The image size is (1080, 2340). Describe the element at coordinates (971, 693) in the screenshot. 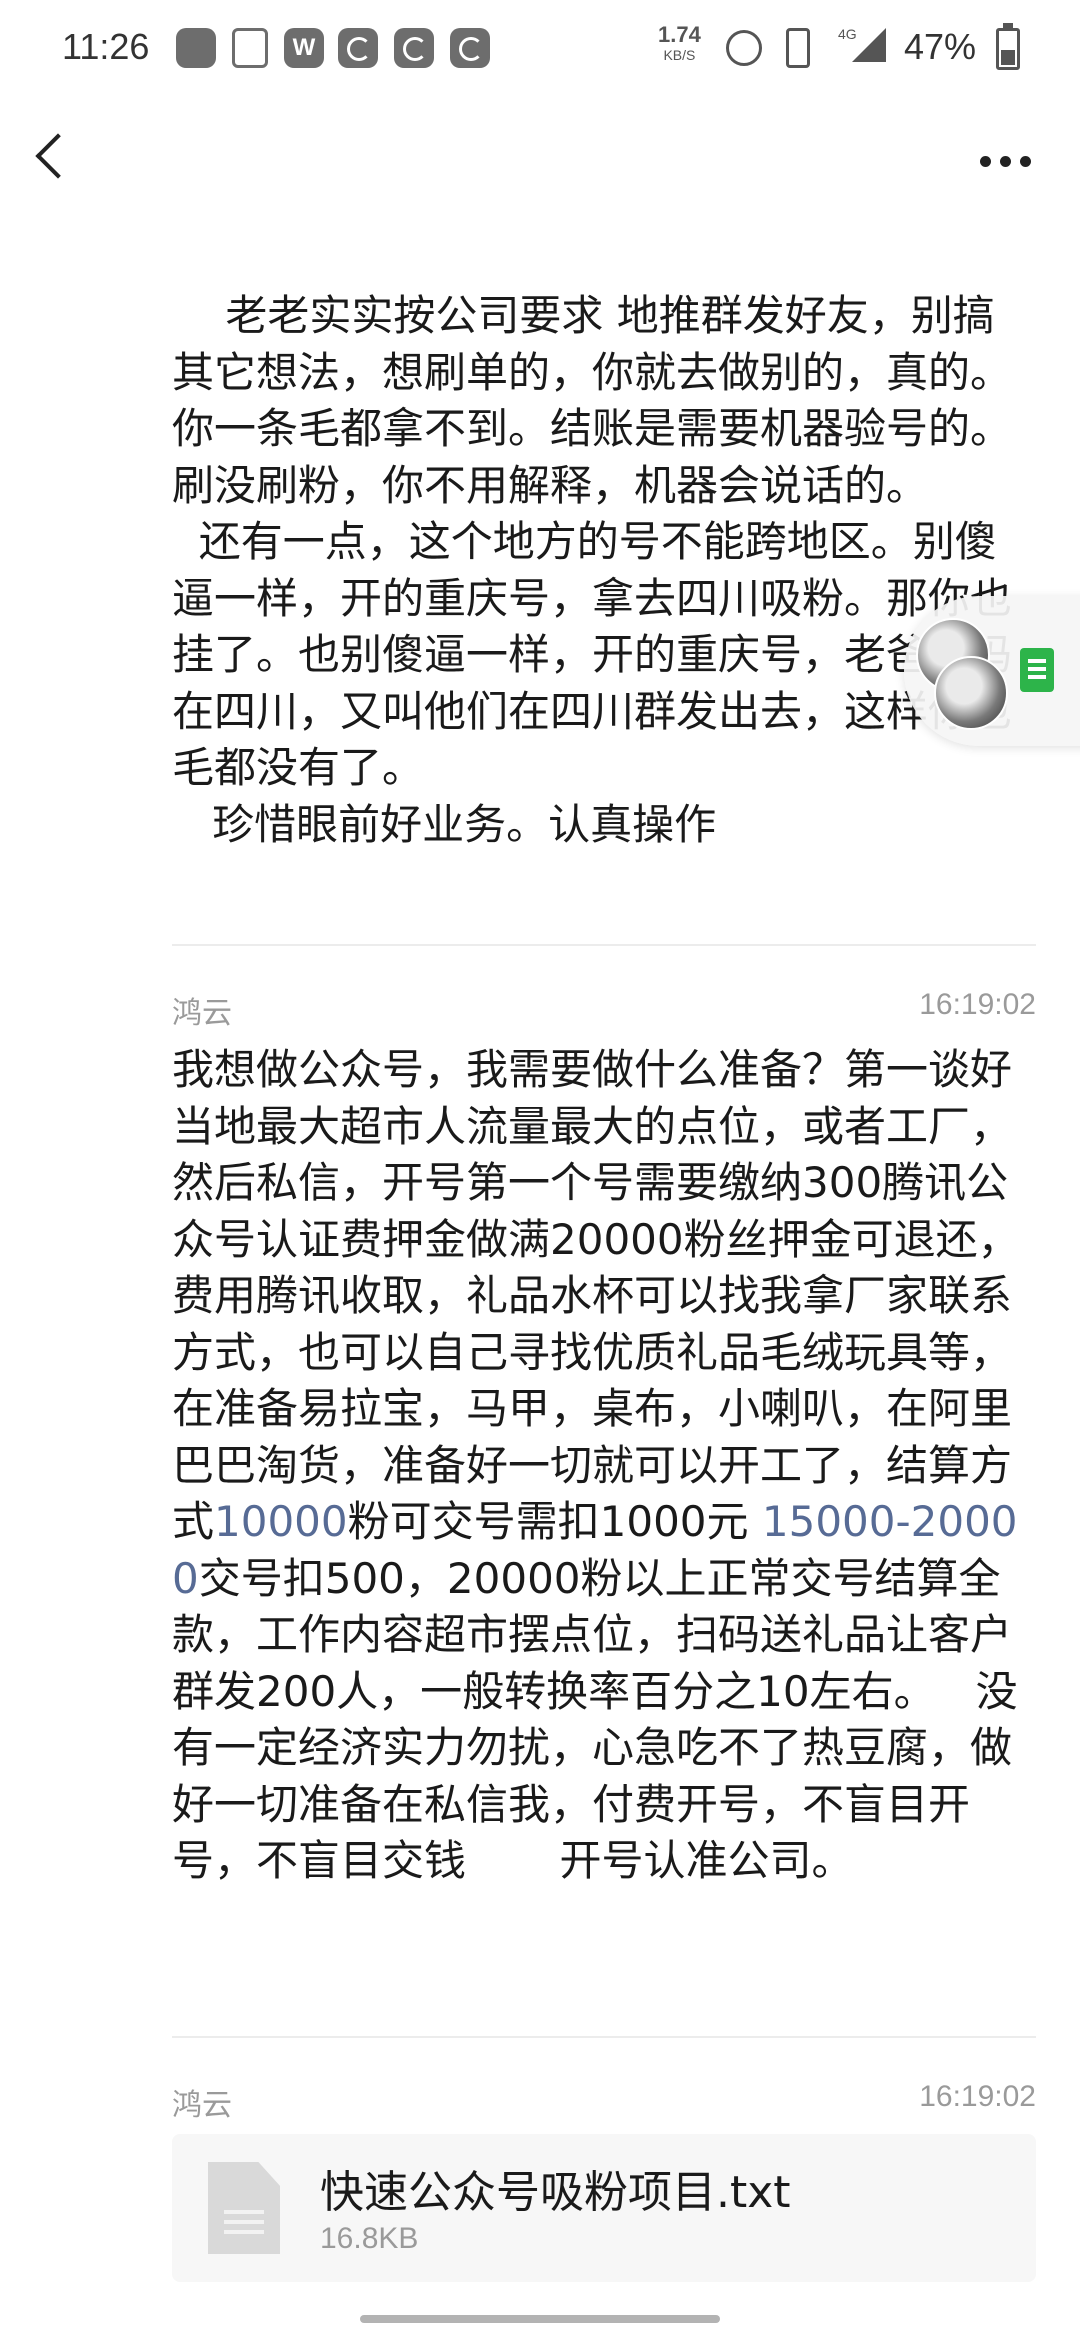

I see `avatar` at that location.